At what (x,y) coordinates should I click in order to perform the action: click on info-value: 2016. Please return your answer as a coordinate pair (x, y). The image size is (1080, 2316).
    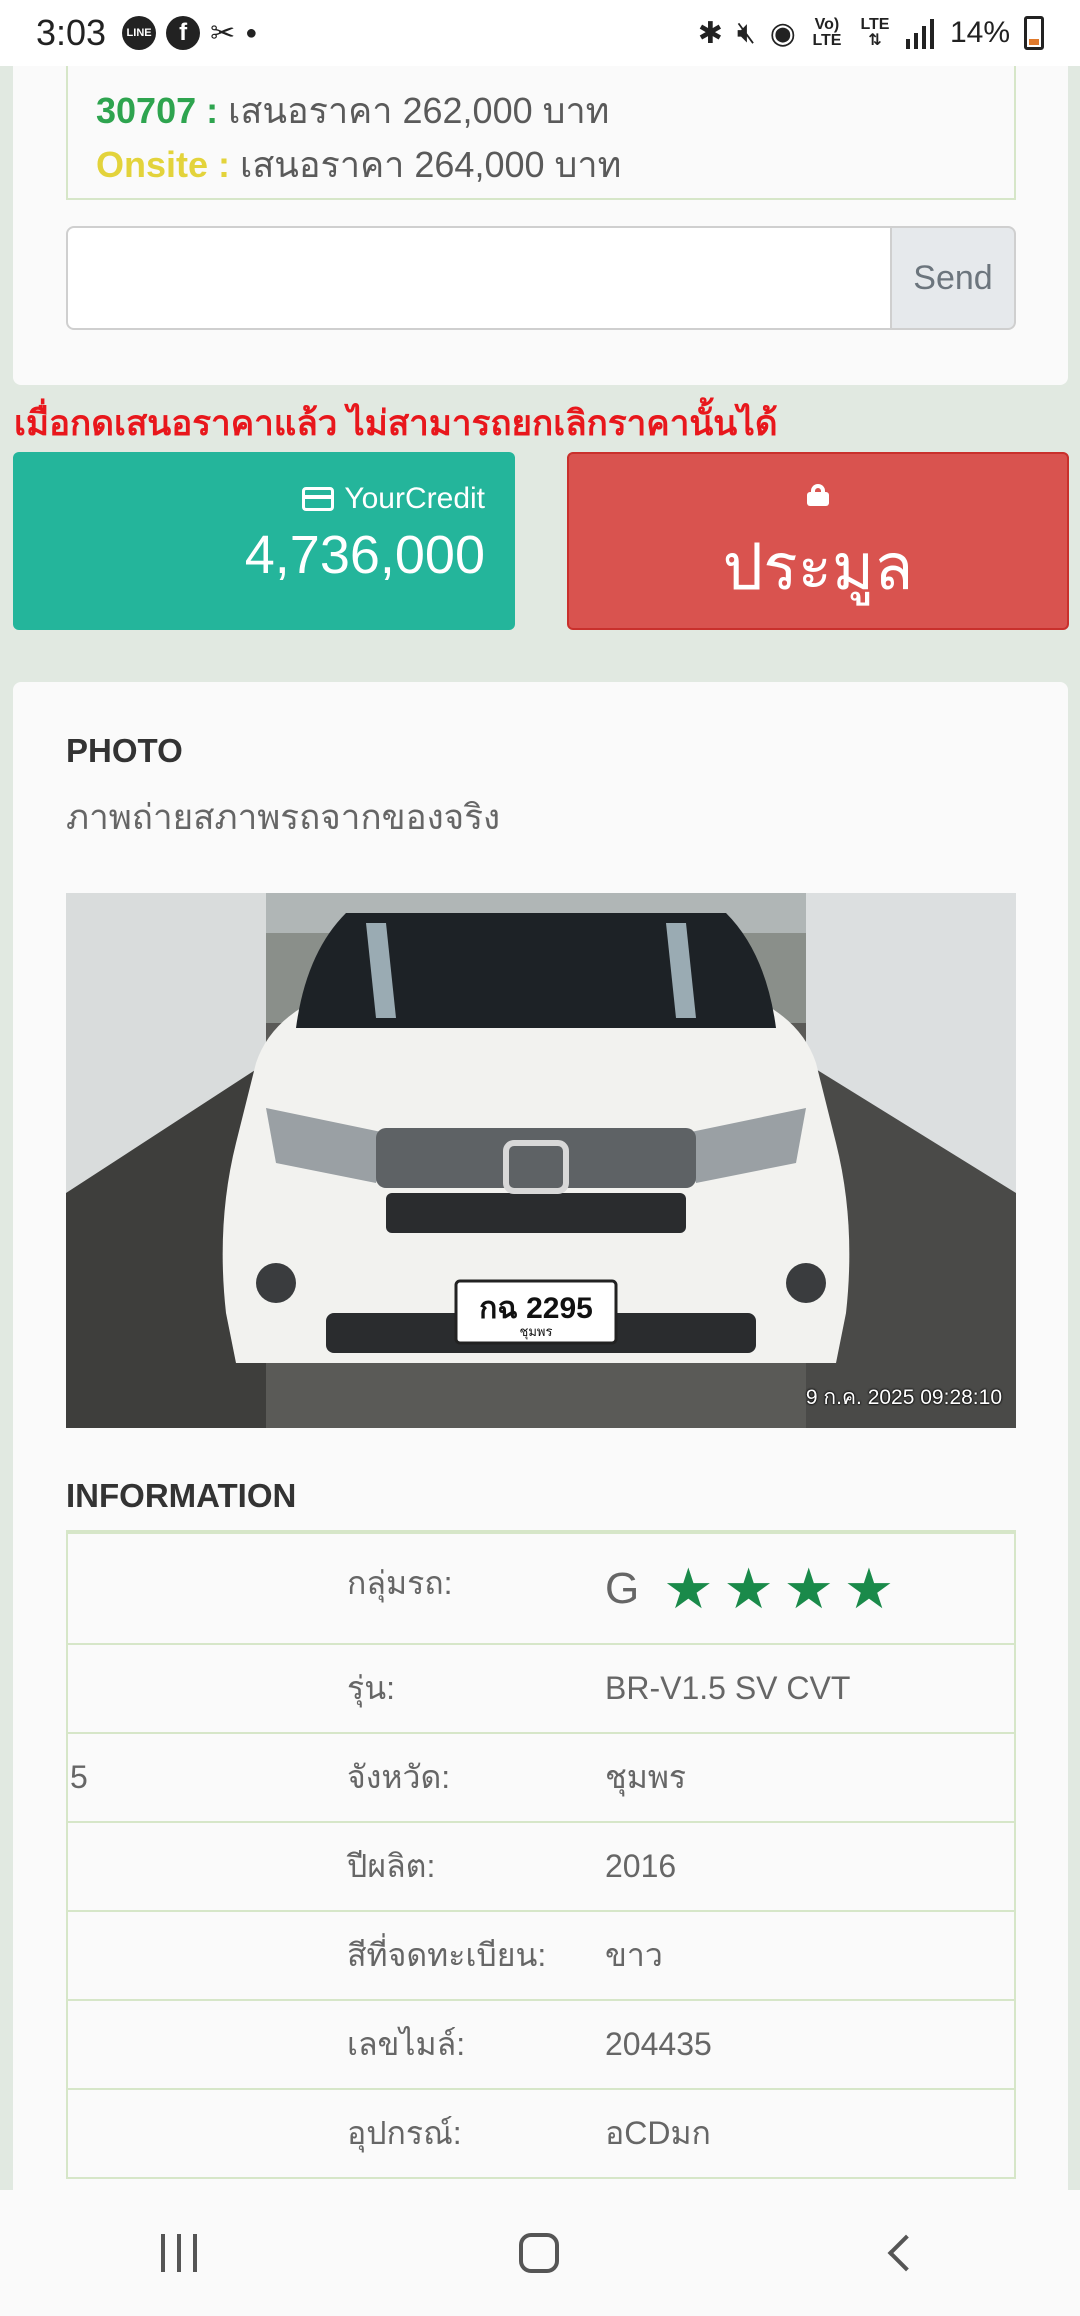
    Looking at the image, I should click on (810, 1866).